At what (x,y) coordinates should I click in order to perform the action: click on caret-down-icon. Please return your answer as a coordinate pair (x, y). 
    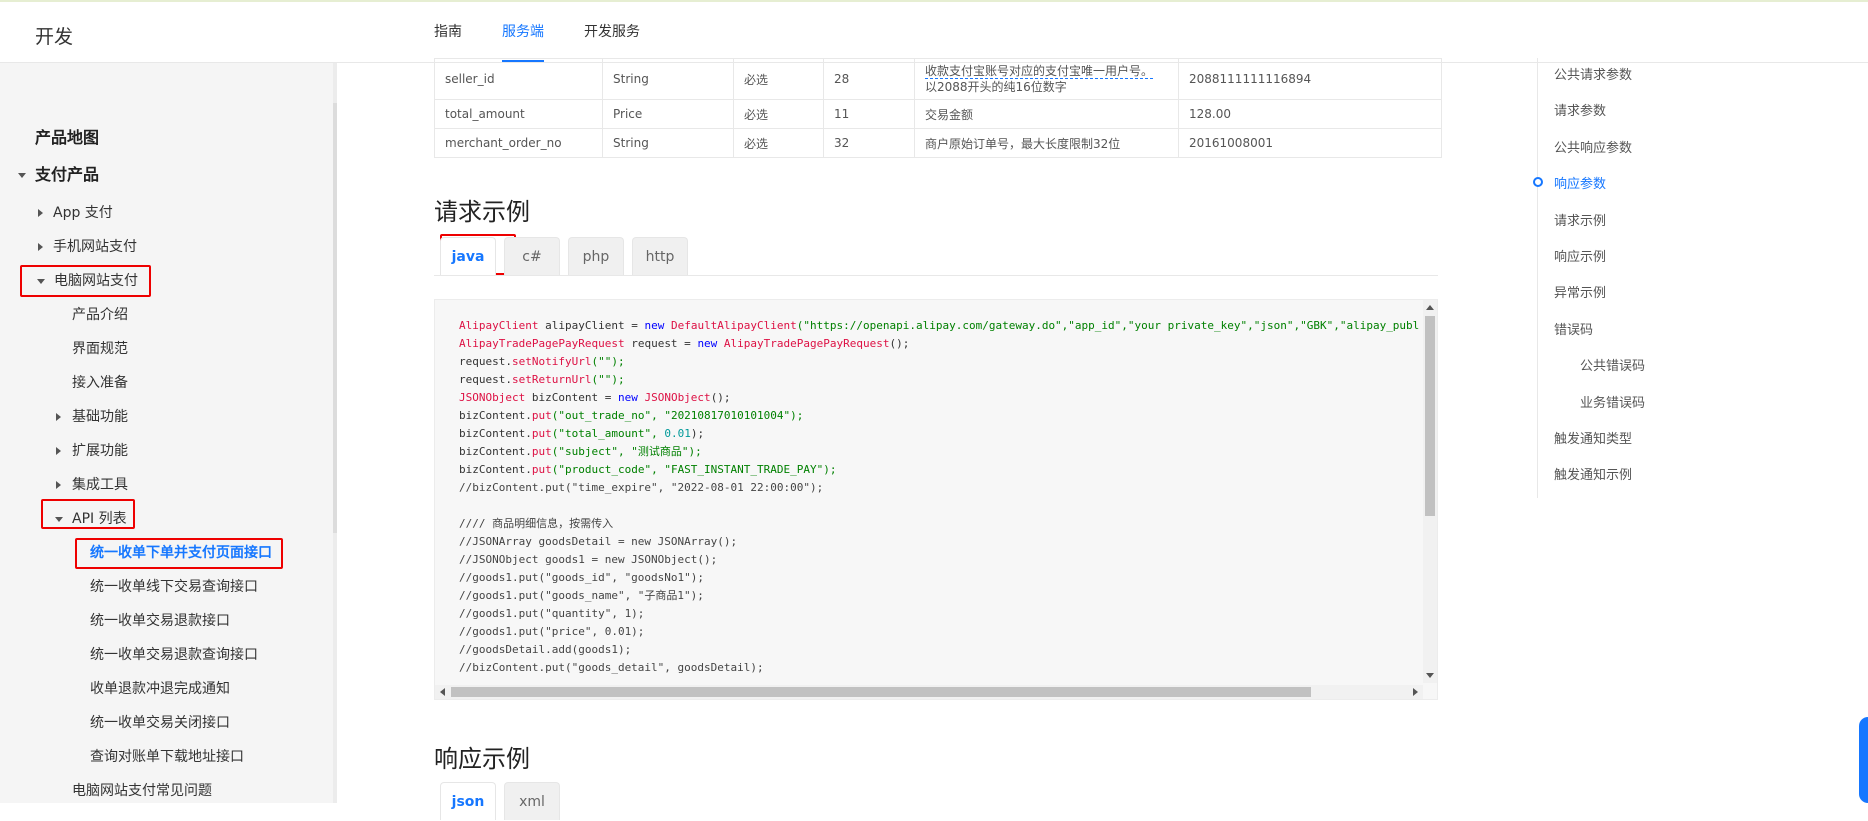
    Looking at the image, I should click on (22, 175).